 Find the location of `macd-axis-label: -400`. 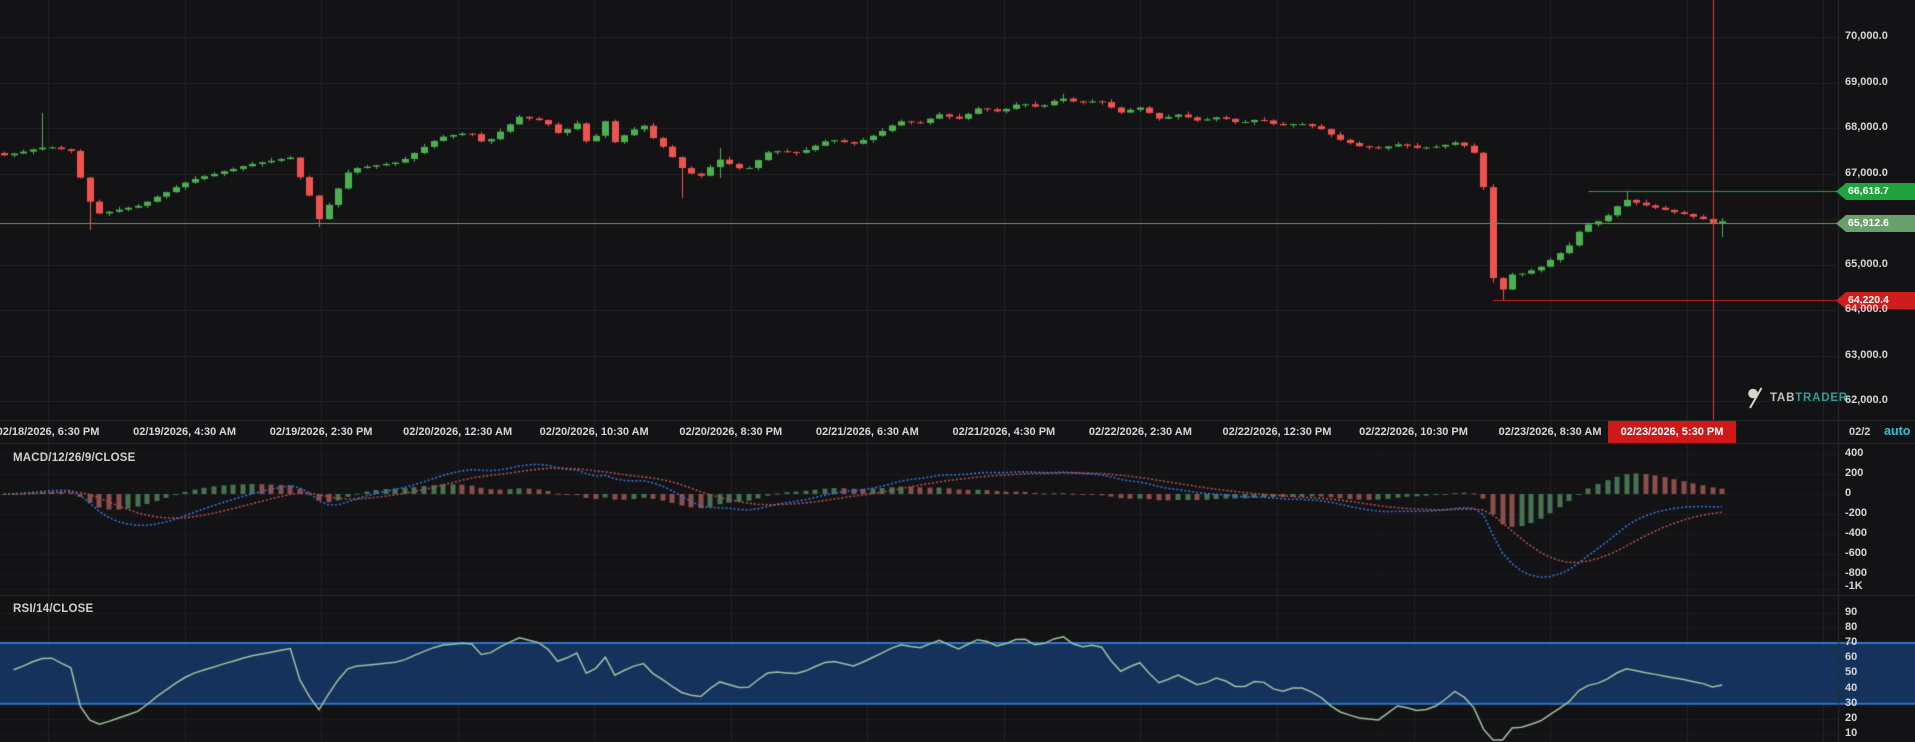

macd-axis-label: -400 is located at coordinates (1856, 533).